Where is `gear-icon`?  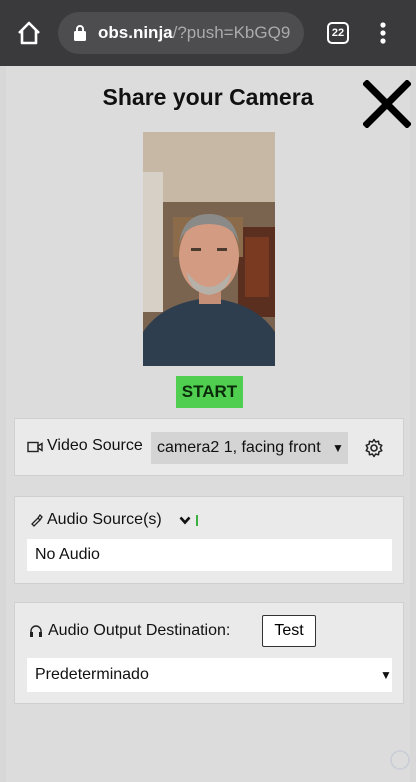 gear-icon is located at coordinates (374, 448).